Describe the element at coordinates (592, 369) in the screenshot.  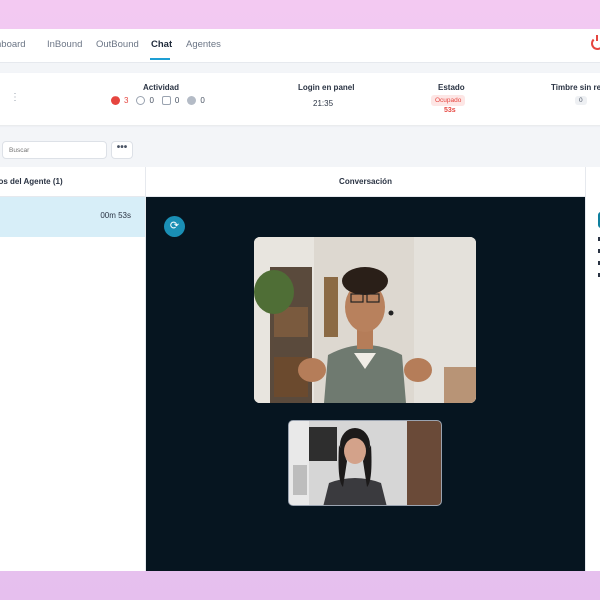
I see `contact-details-panel` at that location.